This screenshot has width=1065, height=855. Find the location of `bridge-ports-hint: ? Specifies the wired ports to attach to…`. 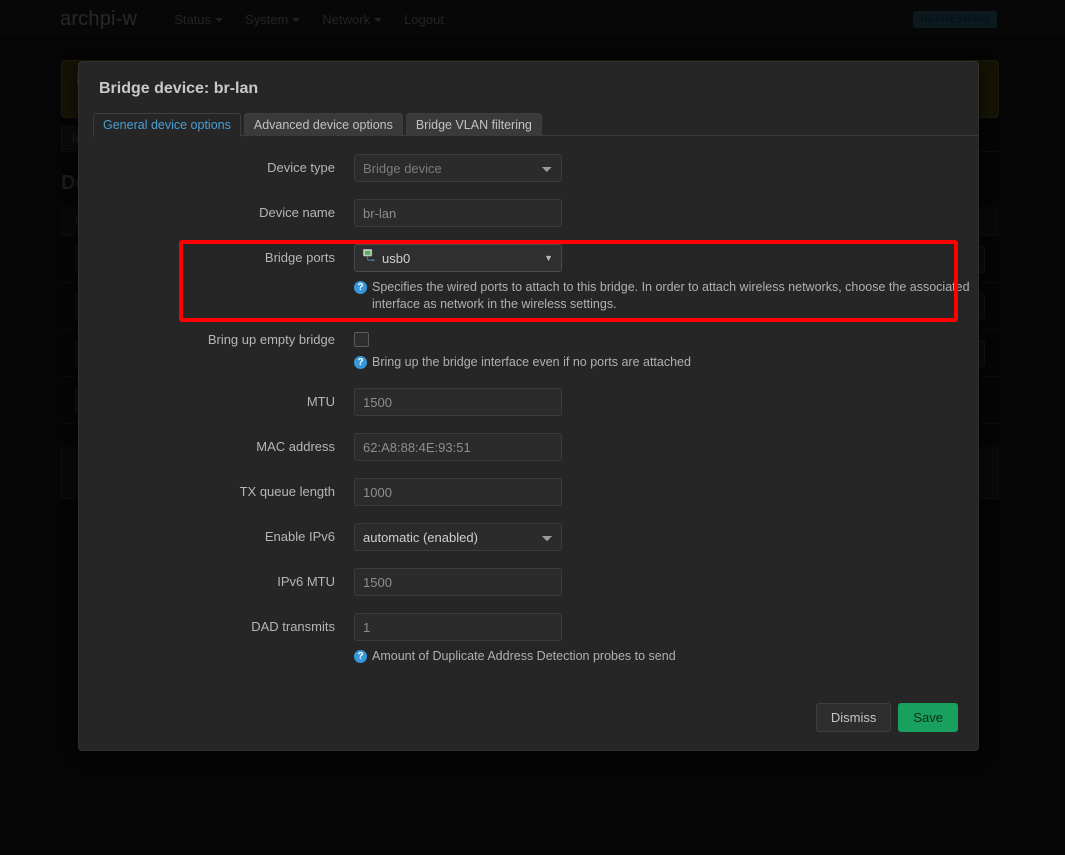

bridge-ports-hint: ? Specifies the wired ports to attach to… is located at coordinates (666, 296).